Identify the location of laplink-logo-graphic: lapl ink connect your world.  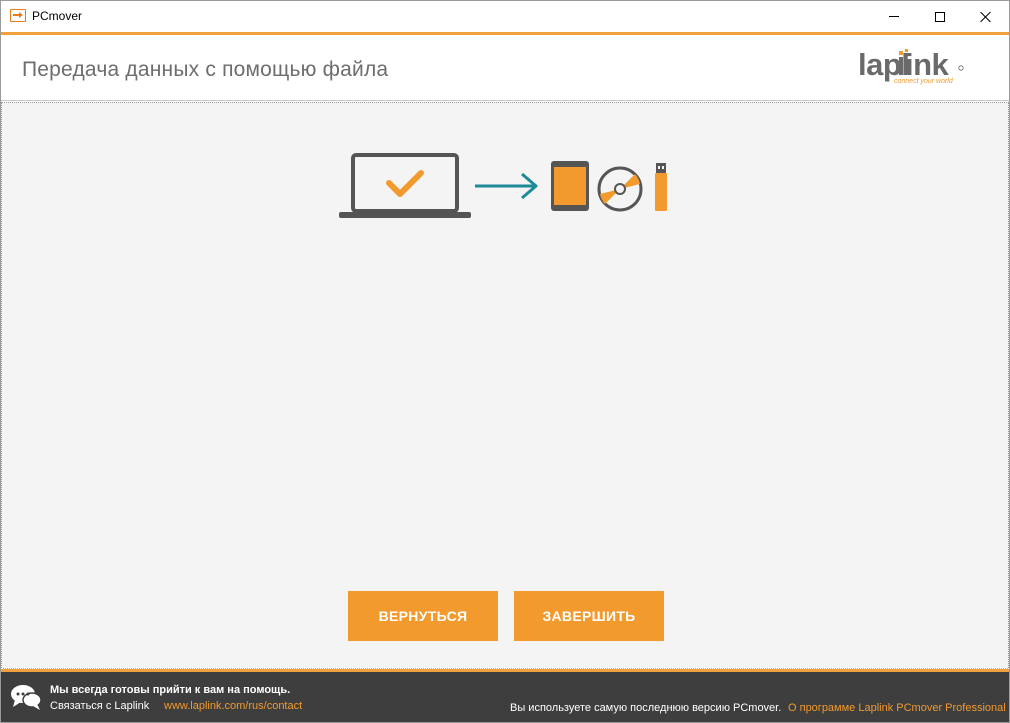
(911, 66).